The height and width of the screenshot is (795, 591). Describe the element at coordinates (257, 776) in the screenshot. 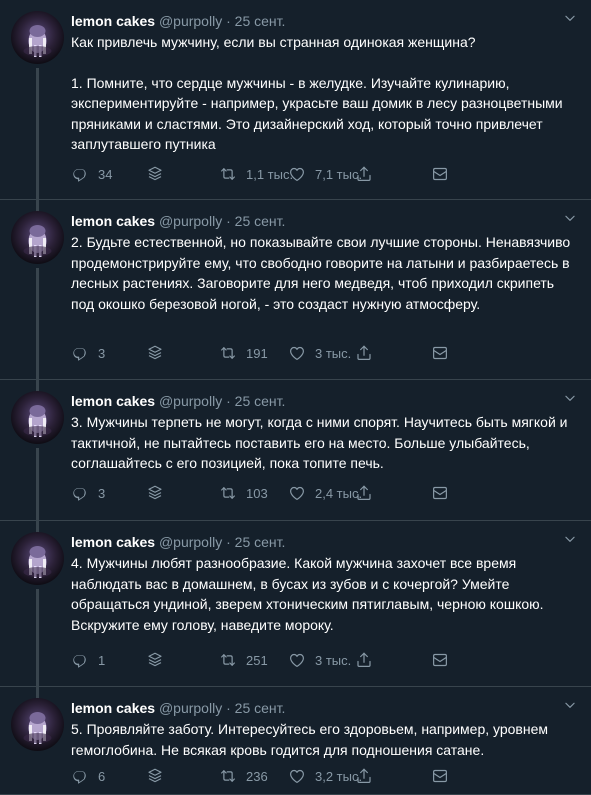

I see `retweet-count: 236` at that location.